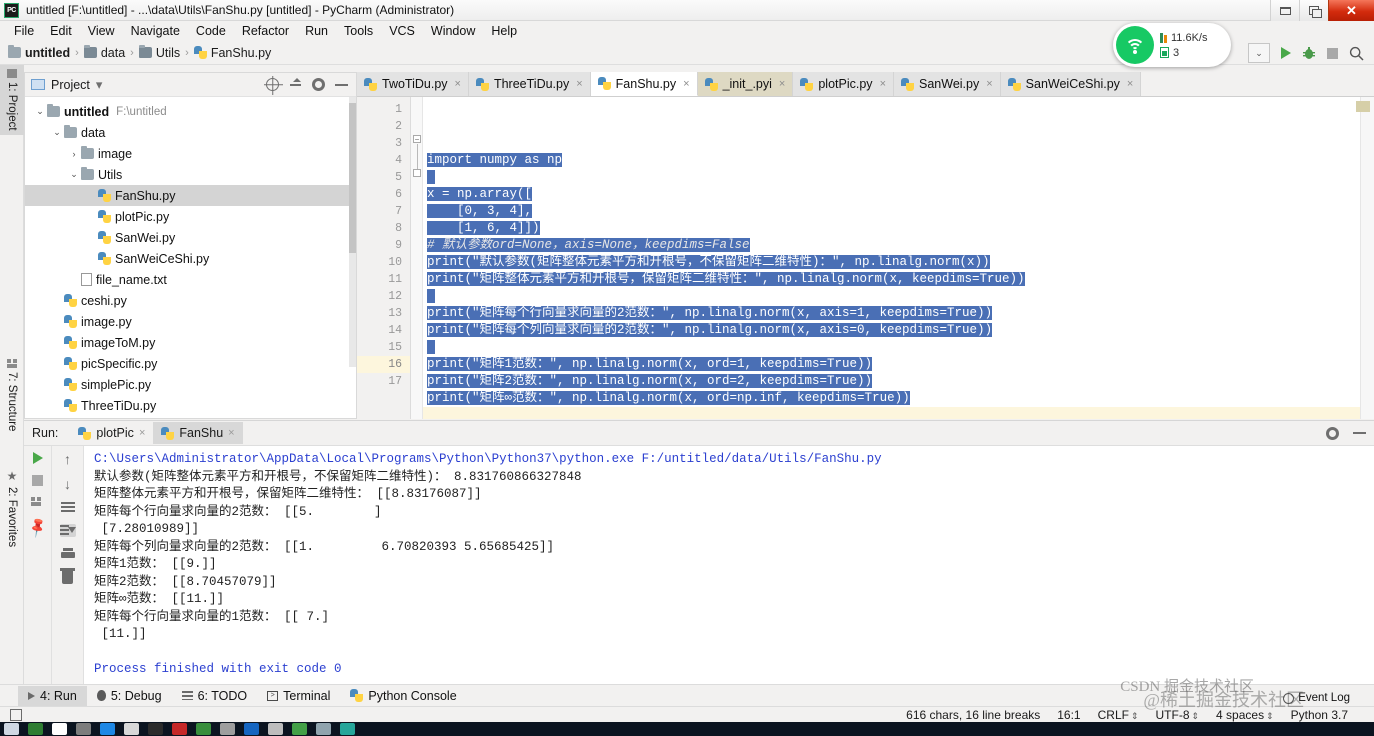 The image size is (1374, 736). Describe the element at coordinates (12, 395) in the screenshot. I see `sidebar-item-structure: 7: Structure` at that location.